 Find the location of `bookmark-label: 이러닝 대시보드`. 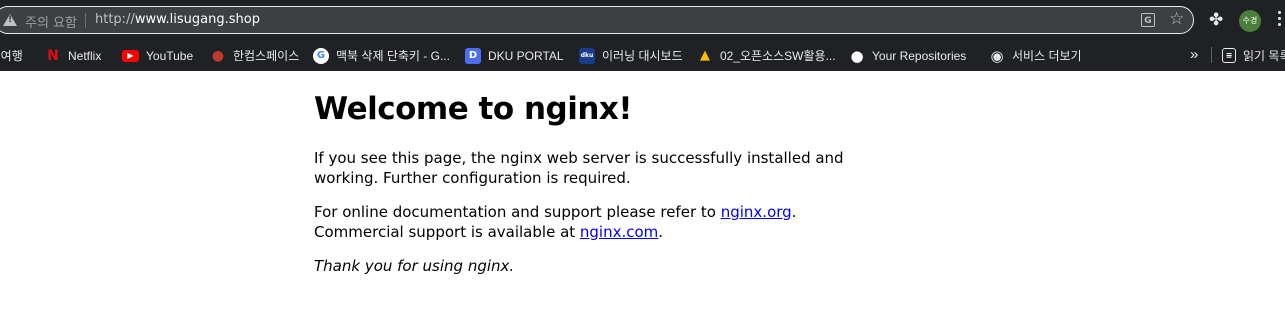

bookmark-label: 이러닝 대시보드 is located at coordinates (642, 55).